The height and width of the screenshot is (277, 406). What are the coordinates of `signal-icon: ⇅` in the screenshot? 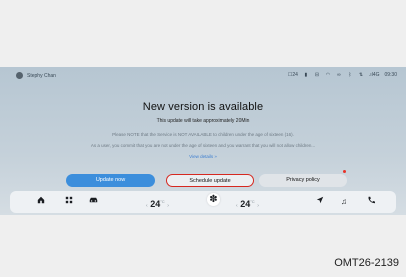 It's located at (361, 75).